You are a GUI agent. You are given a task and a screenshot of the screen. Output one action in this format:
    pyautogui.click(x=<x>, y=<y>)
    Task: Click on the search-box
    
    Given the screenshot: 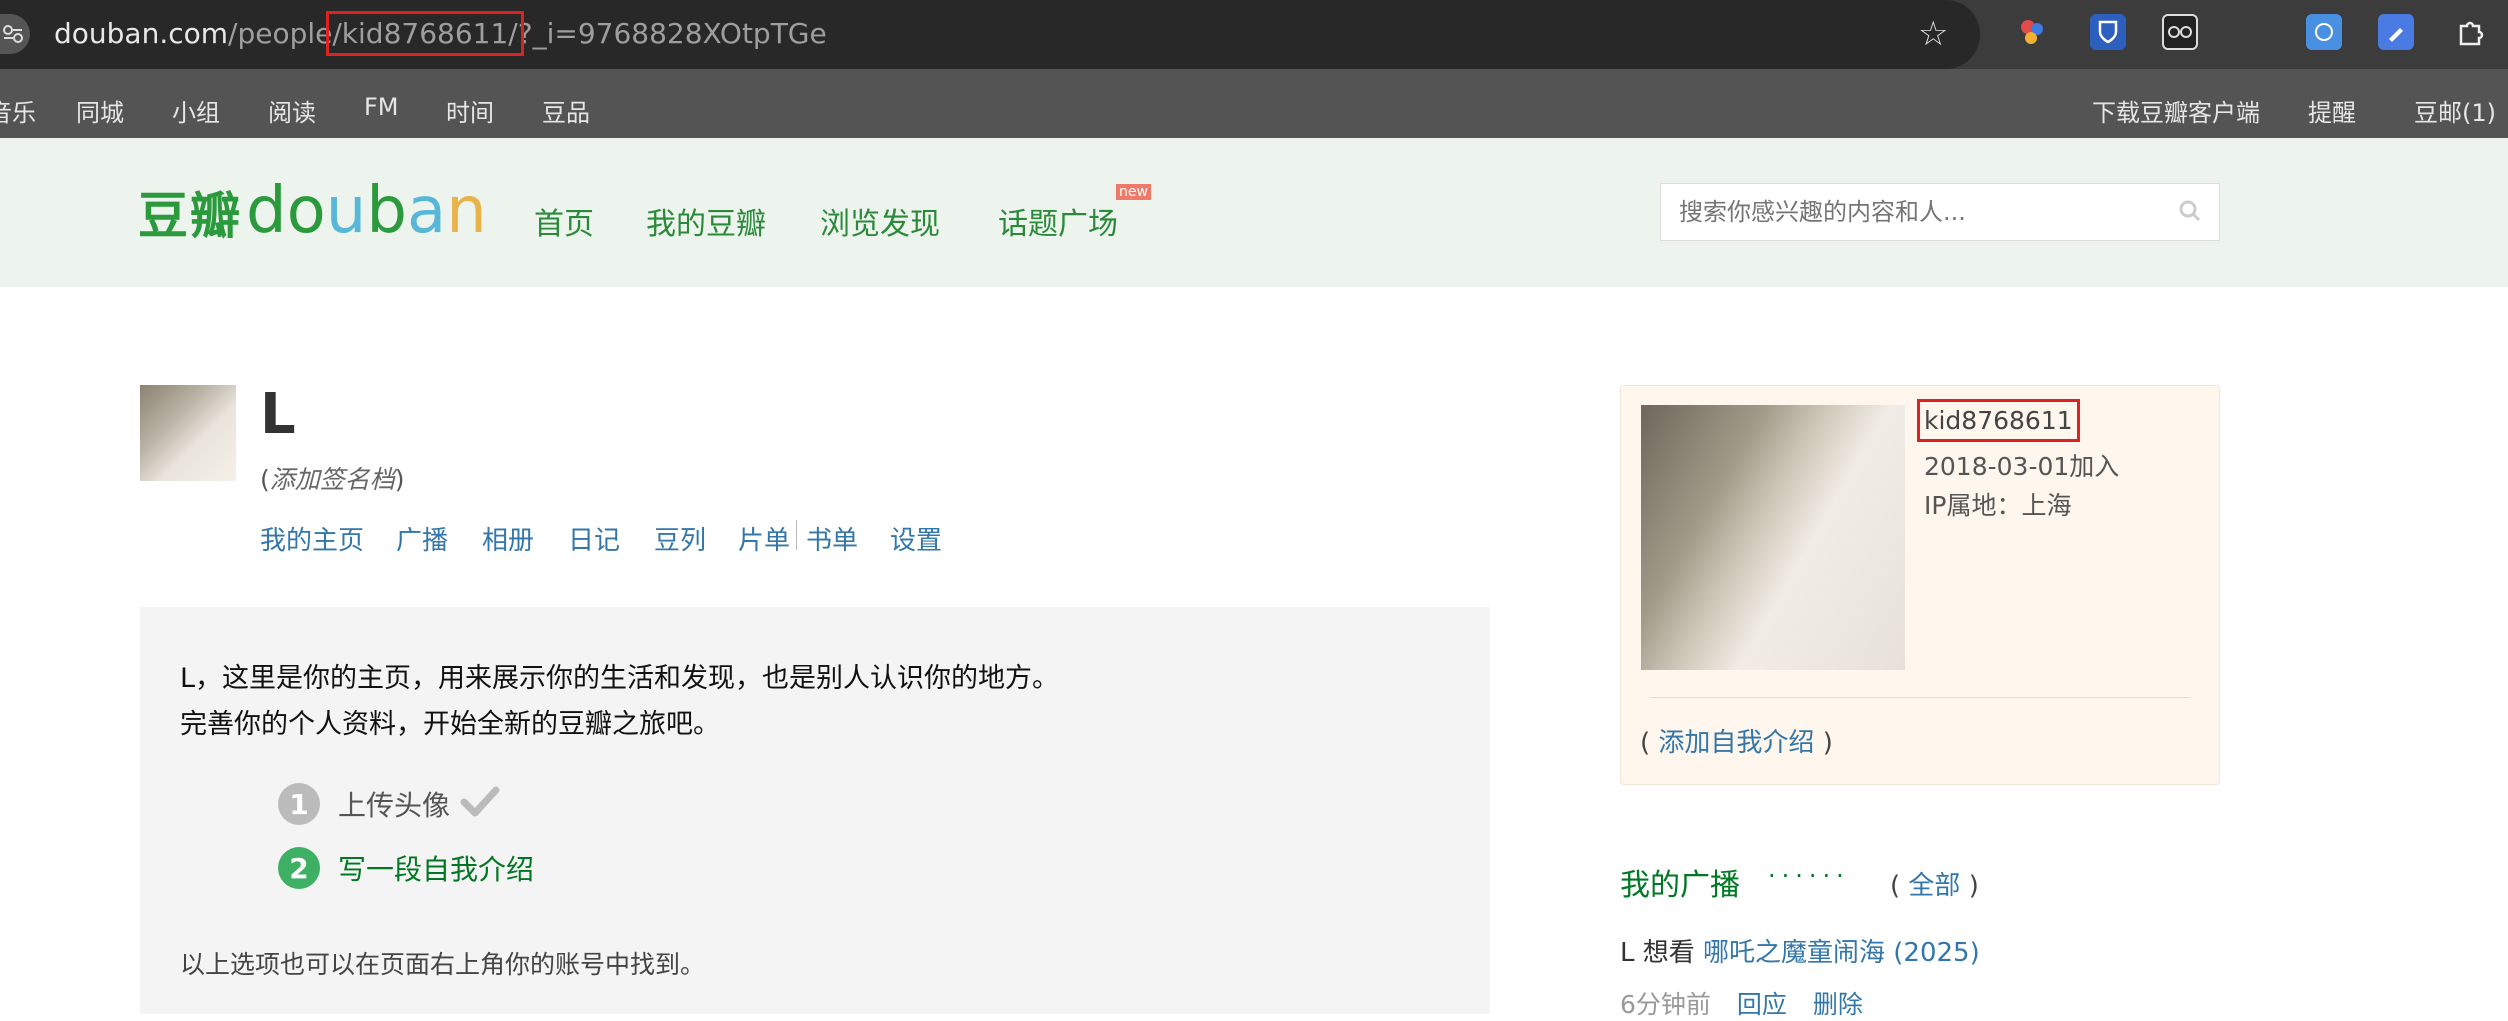 What is the action you would take?
    pyautogui.click(x=1940, y=212)
    